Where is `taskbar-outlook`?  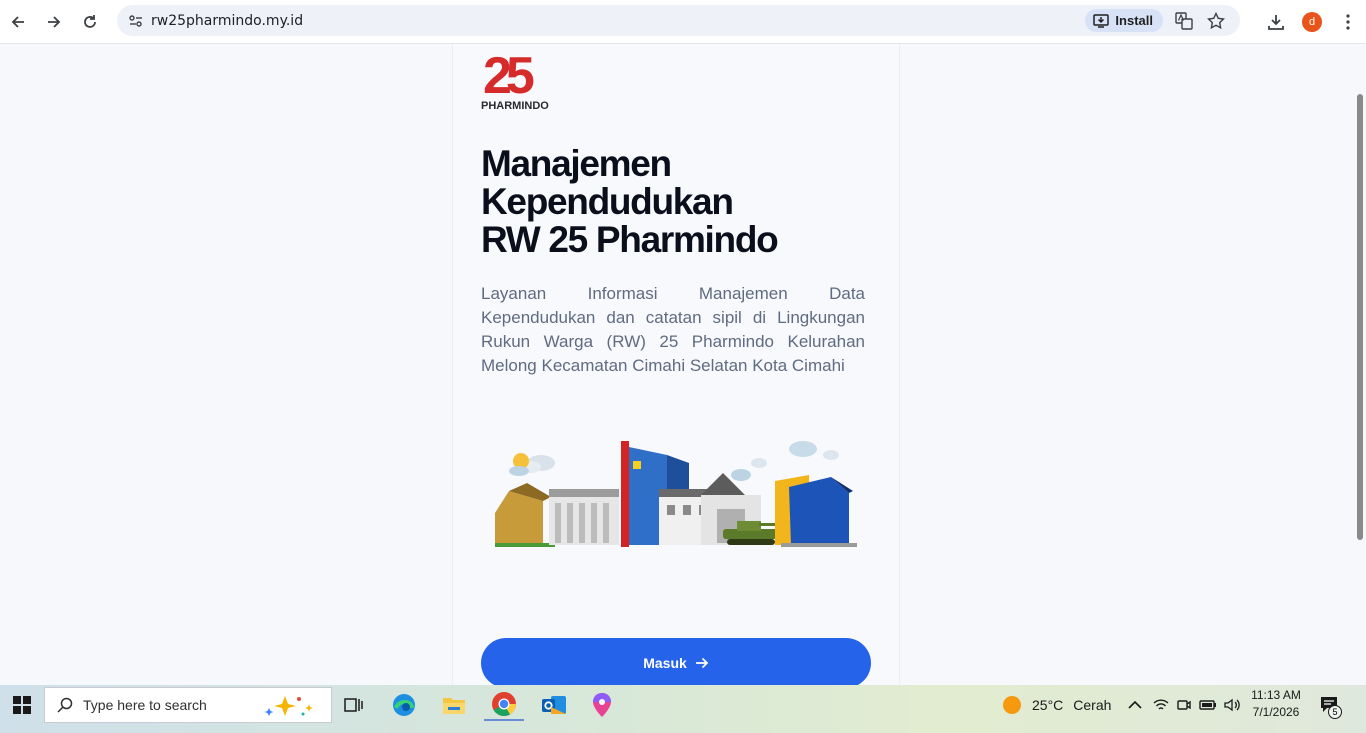 taskbar-outlook is located at coordinates (554, 705).